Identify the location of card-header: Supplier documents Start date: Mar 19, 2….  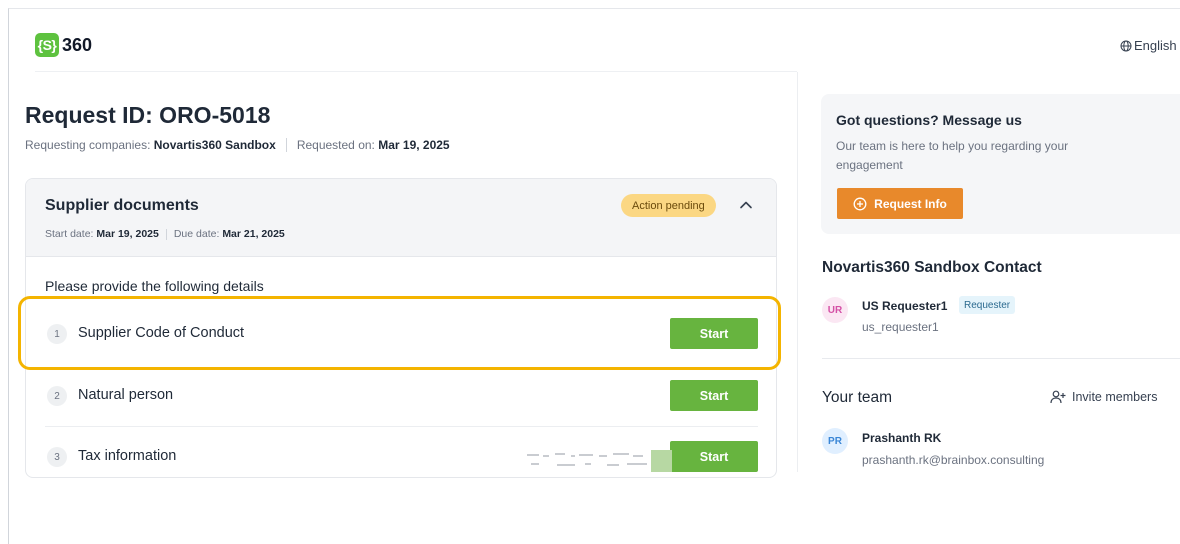
(401, 218).